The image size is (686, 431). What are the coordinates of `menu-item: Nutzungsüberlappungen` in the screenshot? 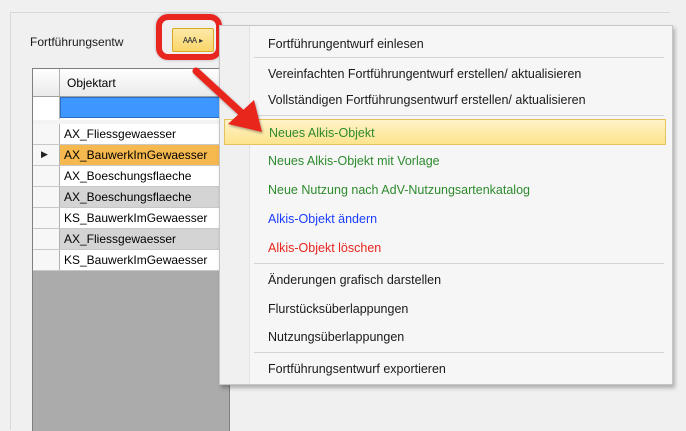 It's located at (459, 337).